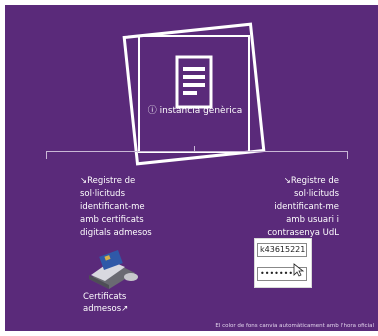 Image resolution: width=378 pixels, height=336 pixels. What do you see at coordinates (112, 207) in the screenshot?
I see `left-line-3: identificant-me` at bounding box center [112, 207].